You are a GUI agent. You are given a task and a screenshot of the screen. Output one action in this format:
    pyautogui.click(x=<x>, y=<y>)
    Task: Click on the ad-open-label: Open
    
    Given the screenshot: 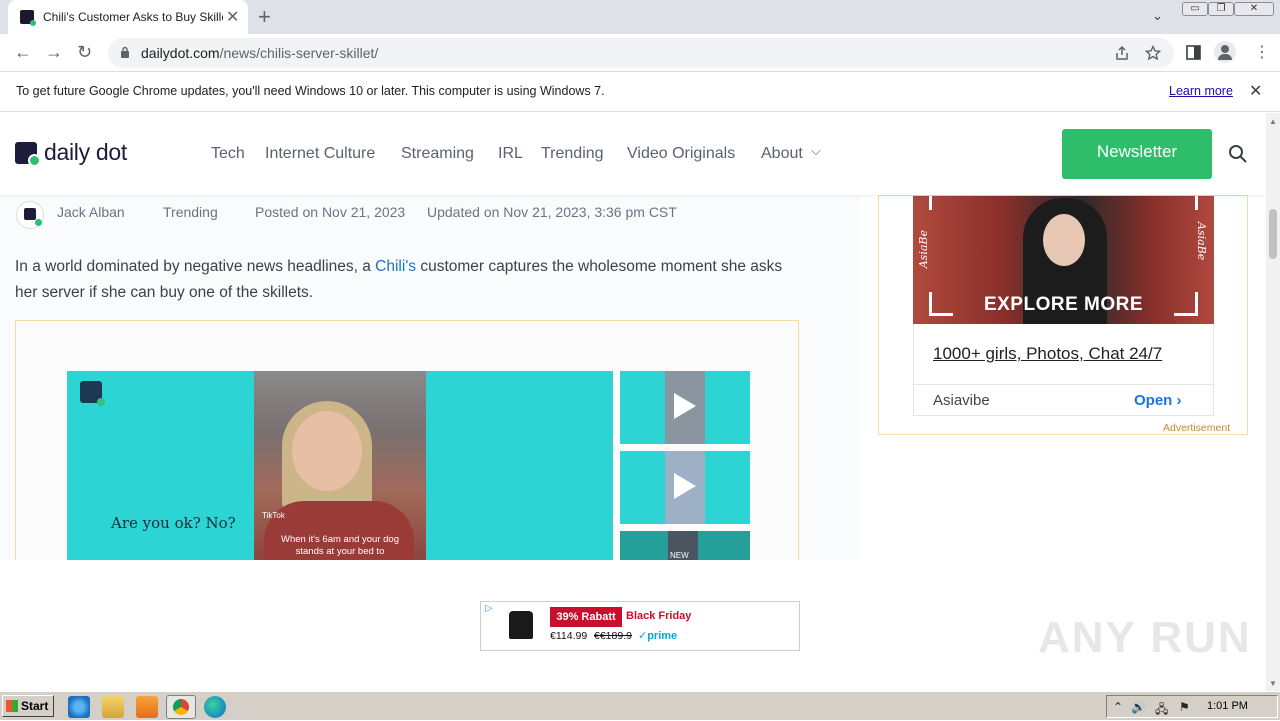 What is the action you would take?
    pyautogui.click(x=1153, y=400)
    